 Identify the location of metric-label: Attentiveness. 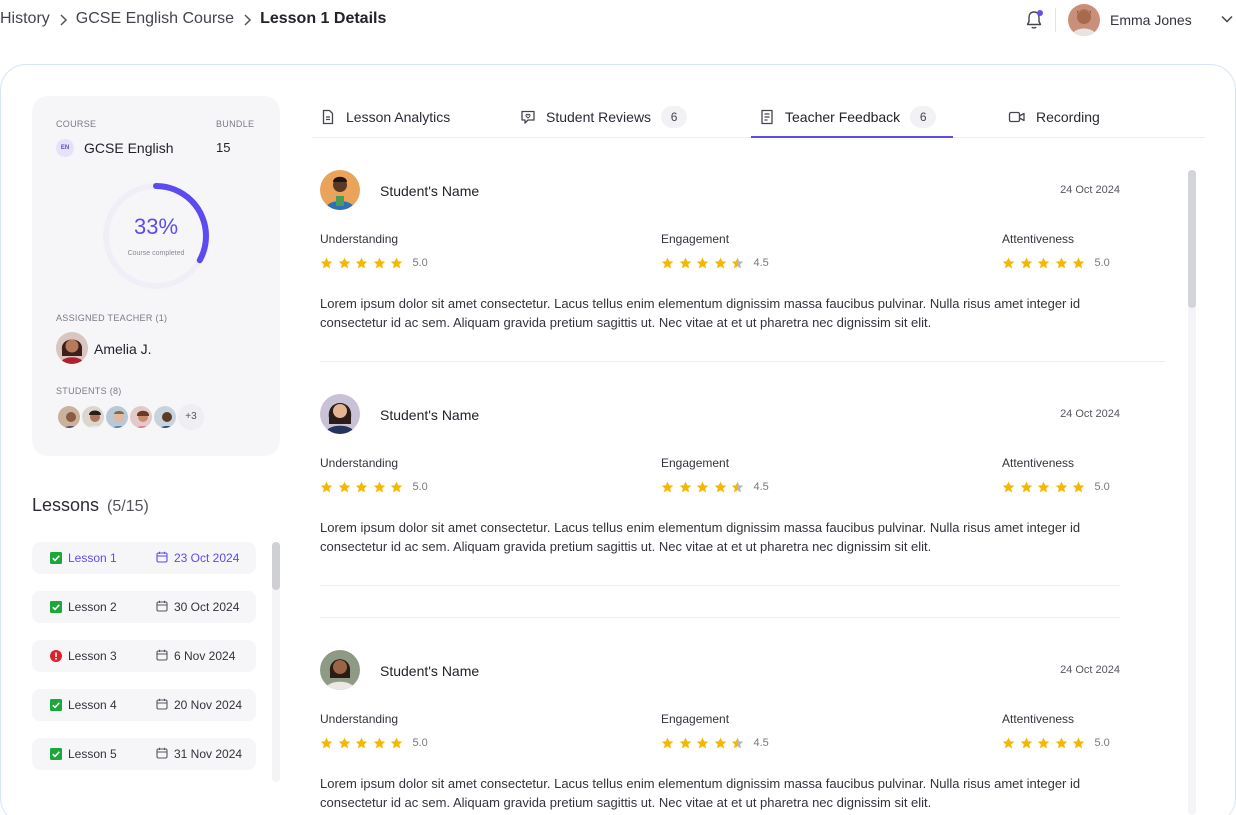
(1038, 719).